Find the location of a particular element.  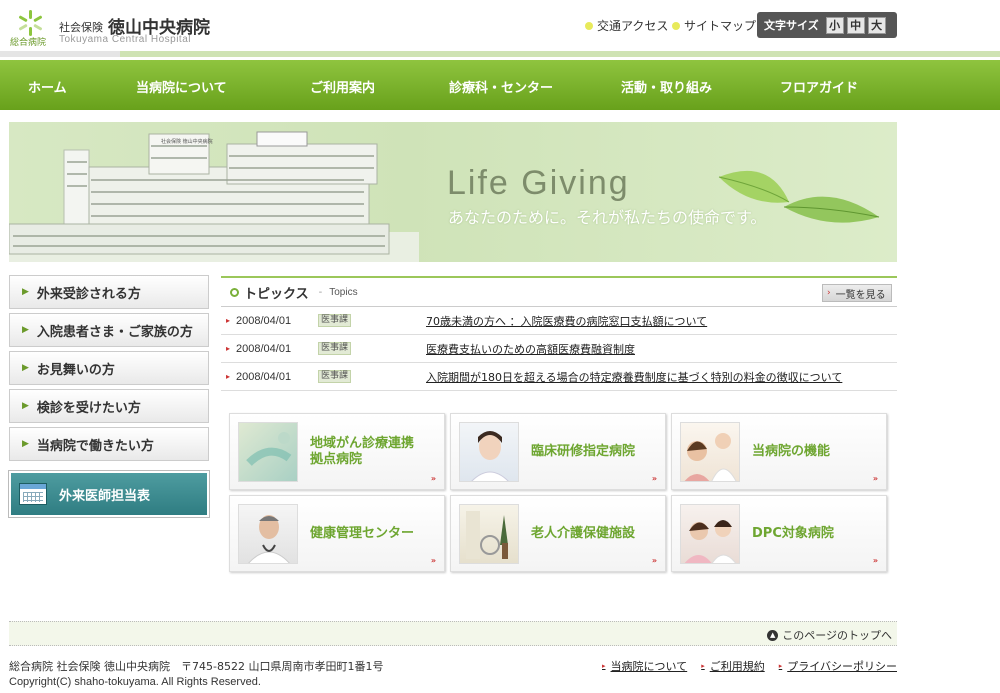

banner-elderly-care: 老人介護保健施設 » is located at coordinates (558, 533).